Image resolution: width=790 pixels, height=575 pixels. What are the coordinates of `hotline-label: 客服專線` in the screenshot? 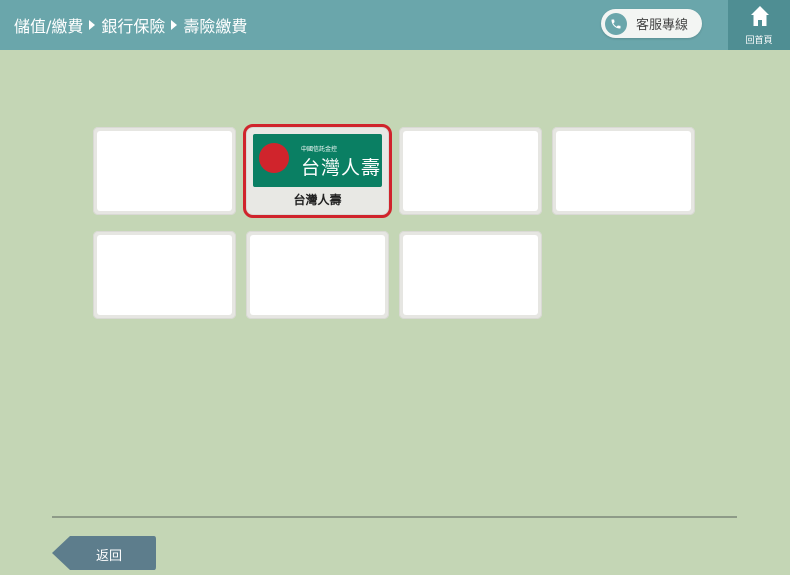 It's located at (662, 25).